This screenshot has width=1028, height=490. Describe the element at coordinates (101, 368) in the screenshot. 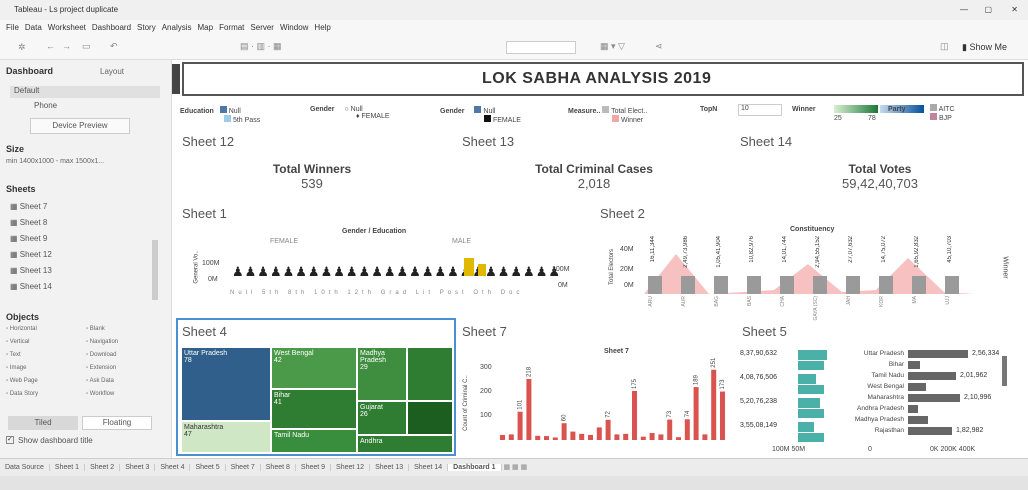

I see `object-item: ▫ Extension` at that location.